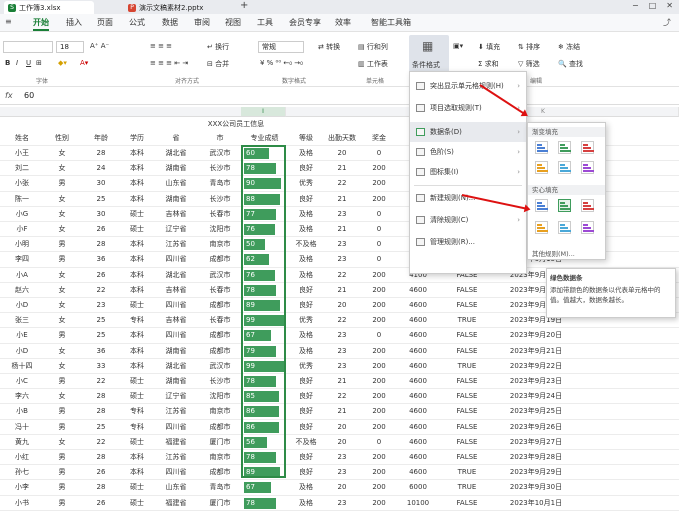  What do you see at coordinates (220, 138) in the screenshot?
I see `header-cell: 市` at bounding box center [220, 138].